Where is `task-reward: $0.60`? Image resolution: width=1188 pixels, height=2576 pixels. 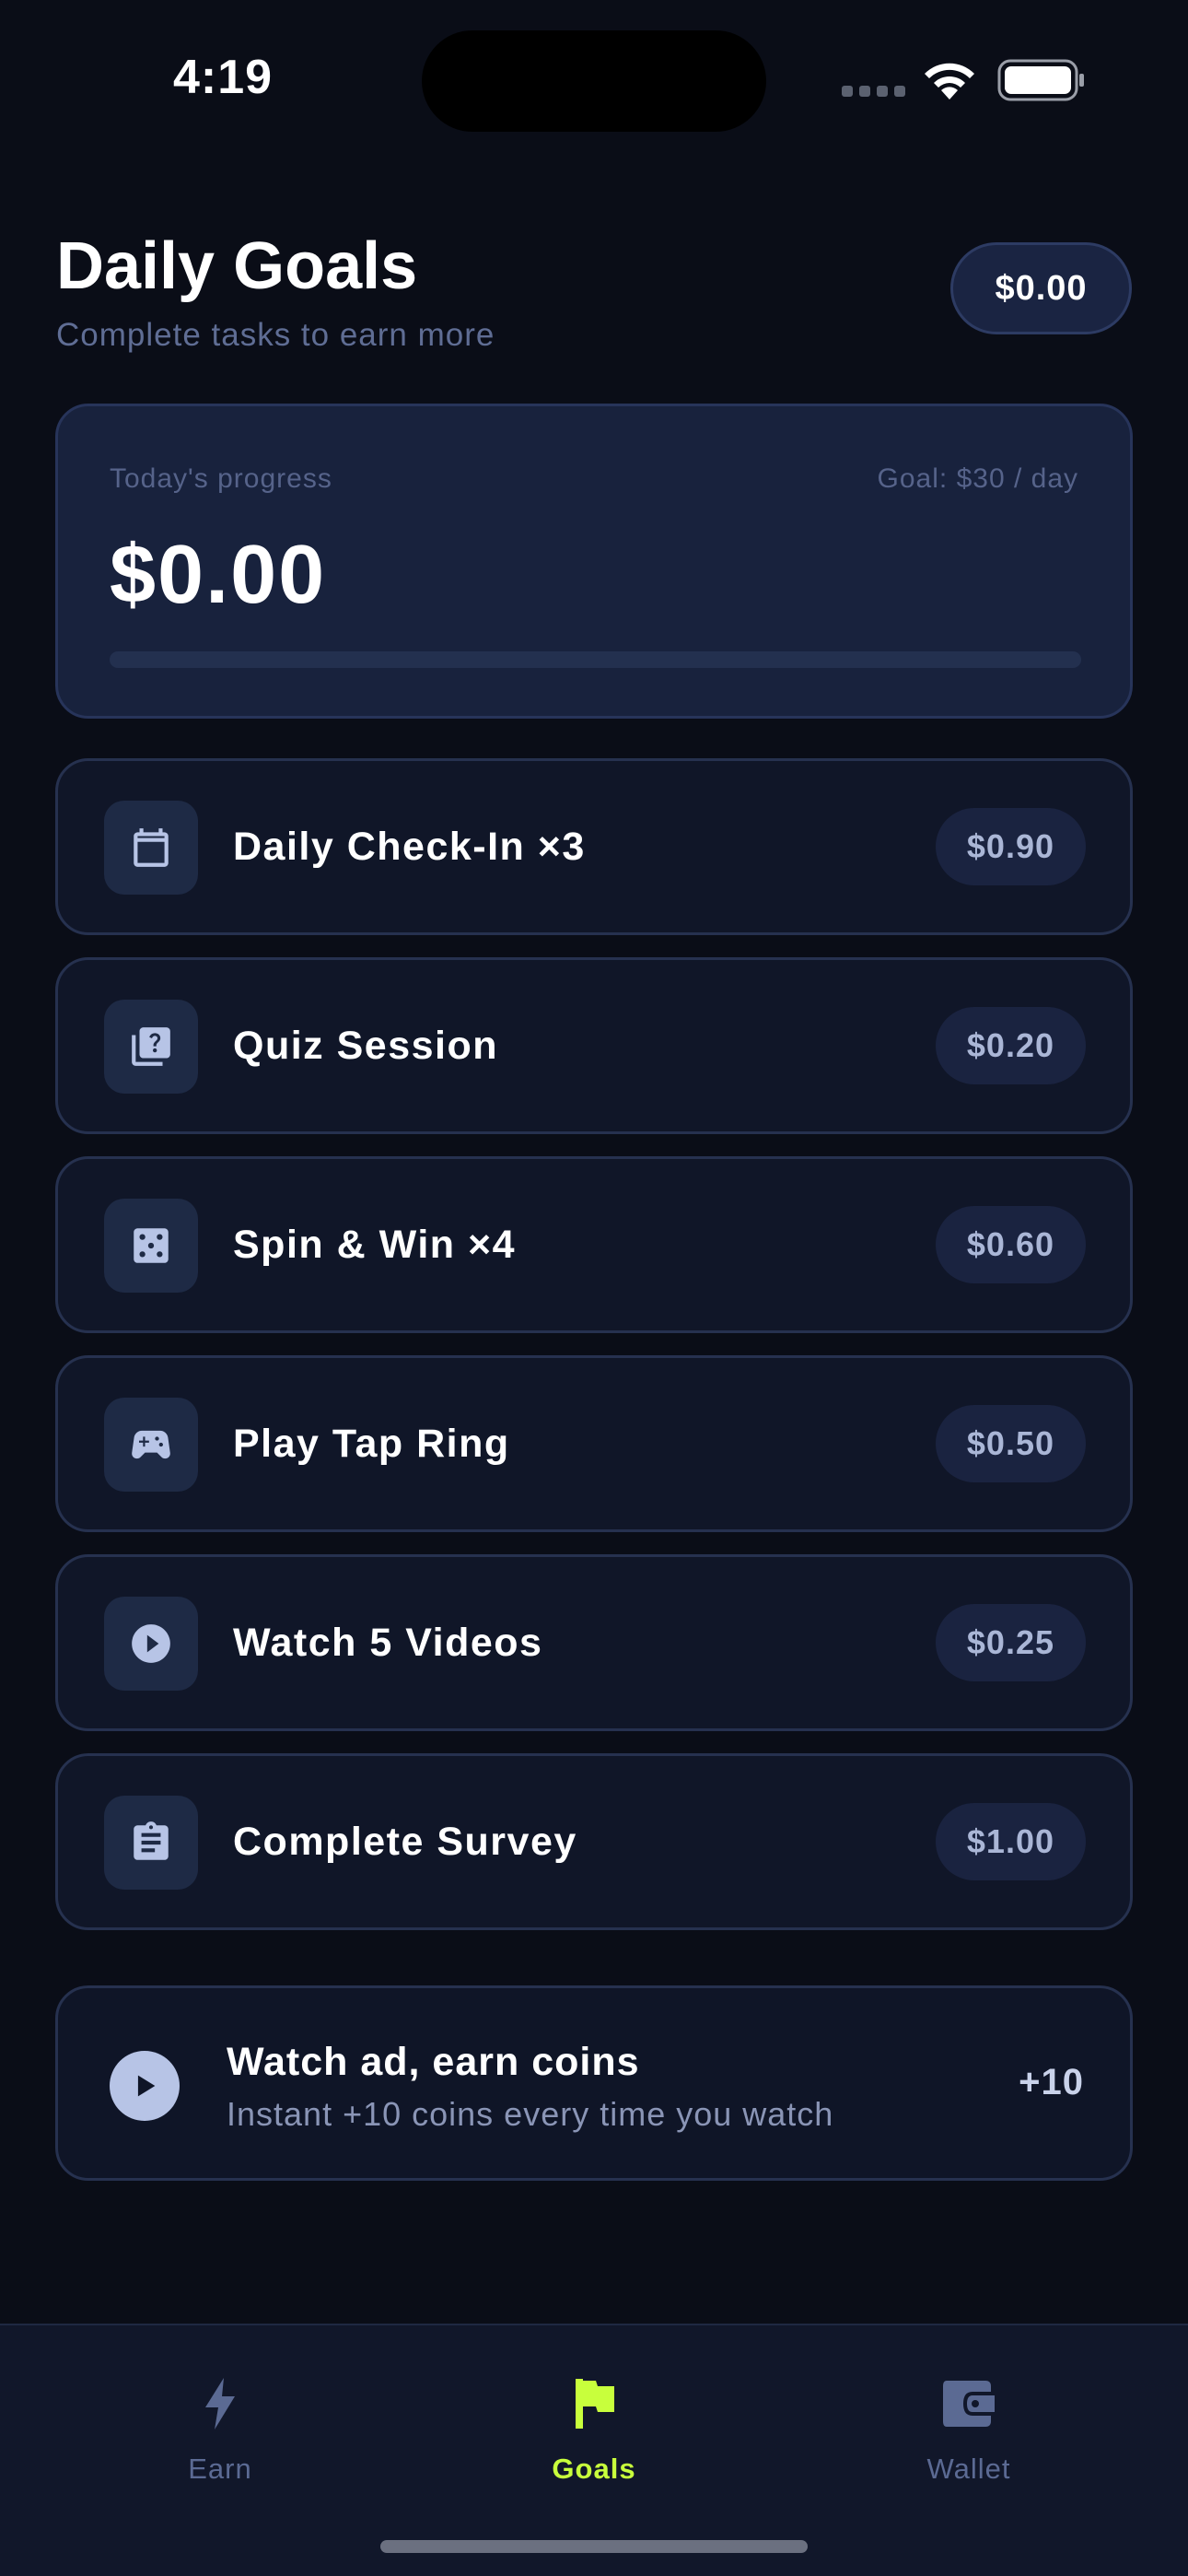
task-reward: $0.60 is located at coordinates (1010, 1244).